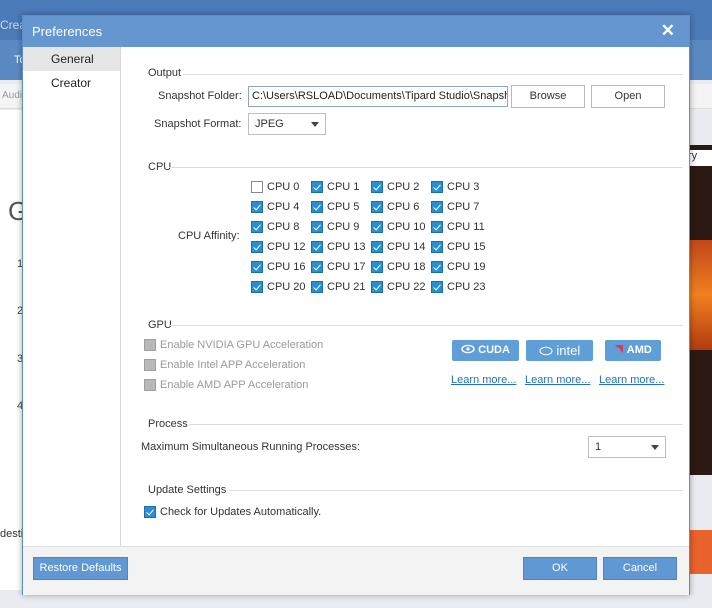 This screenshot has height=608, width=712. Describe the element at coordinates (598, 447) in the screenshot. I see `max-processes-value: 1` at that location.